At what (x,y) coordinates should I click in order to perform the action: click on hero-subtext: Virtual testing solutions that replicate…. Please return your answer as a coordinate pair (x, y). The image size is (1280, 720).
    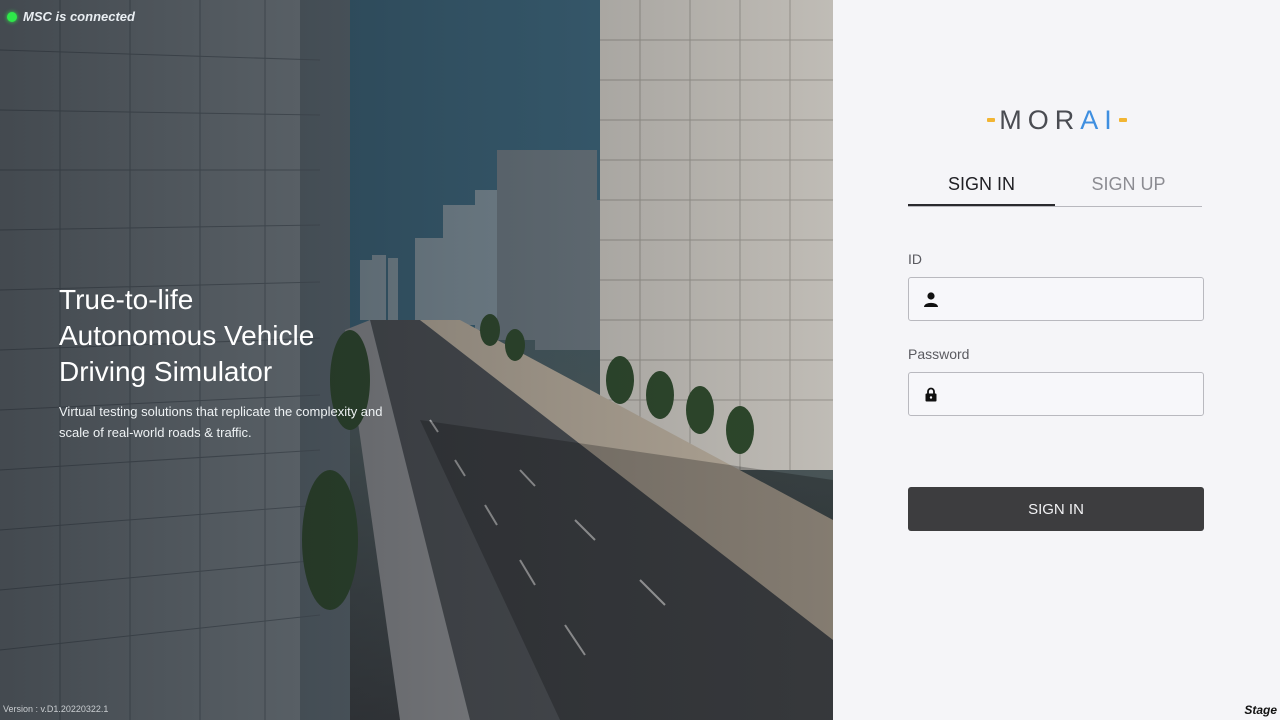
    Looking at the image, I should click on (221, 422).